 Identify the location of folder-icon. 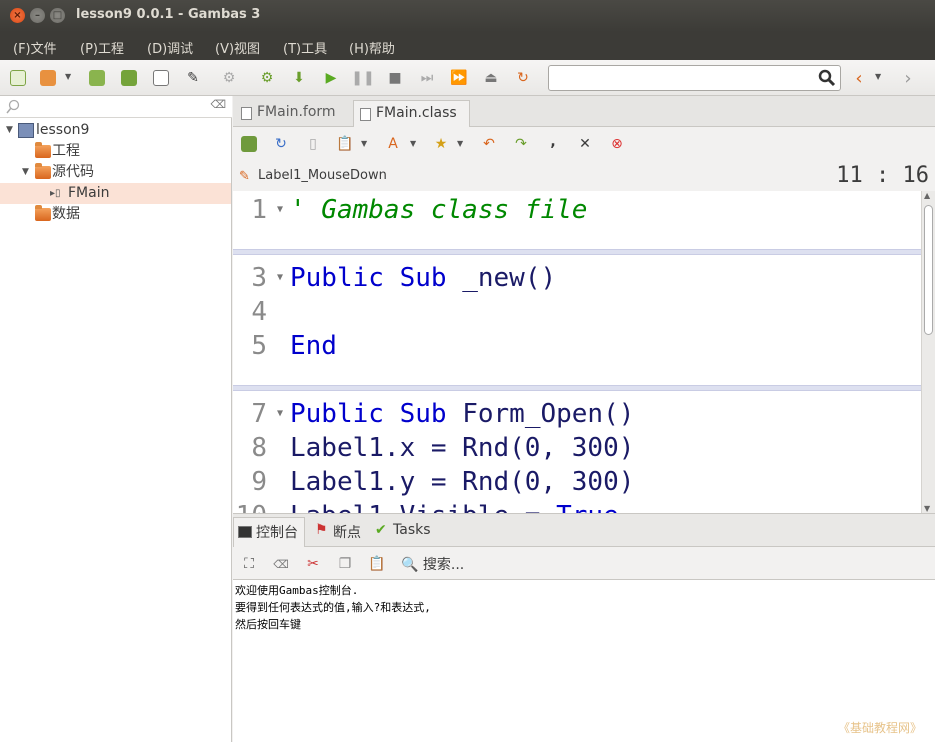
(43, 213).